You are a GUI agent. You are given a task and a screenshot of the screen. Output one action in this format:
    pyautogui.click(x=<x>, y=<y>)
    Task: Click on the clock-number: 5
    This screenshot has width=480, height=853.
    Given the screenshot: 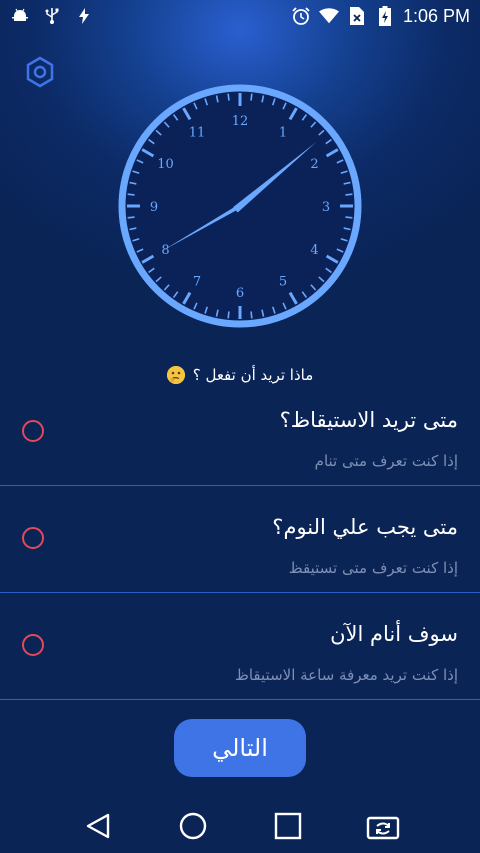 What is the action you would take?
    pyautogui.click(x=283, y=281)
    